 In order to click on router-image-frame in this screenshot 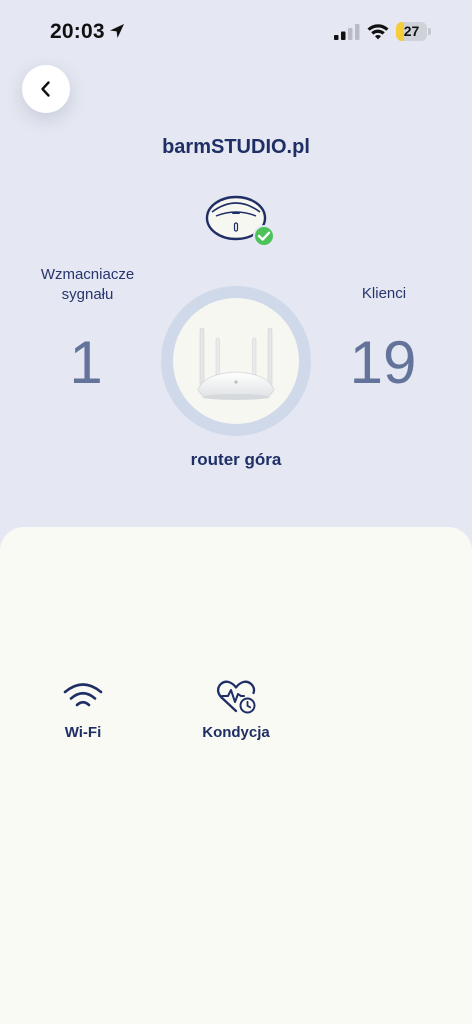, I will do `click(236, 361)`.